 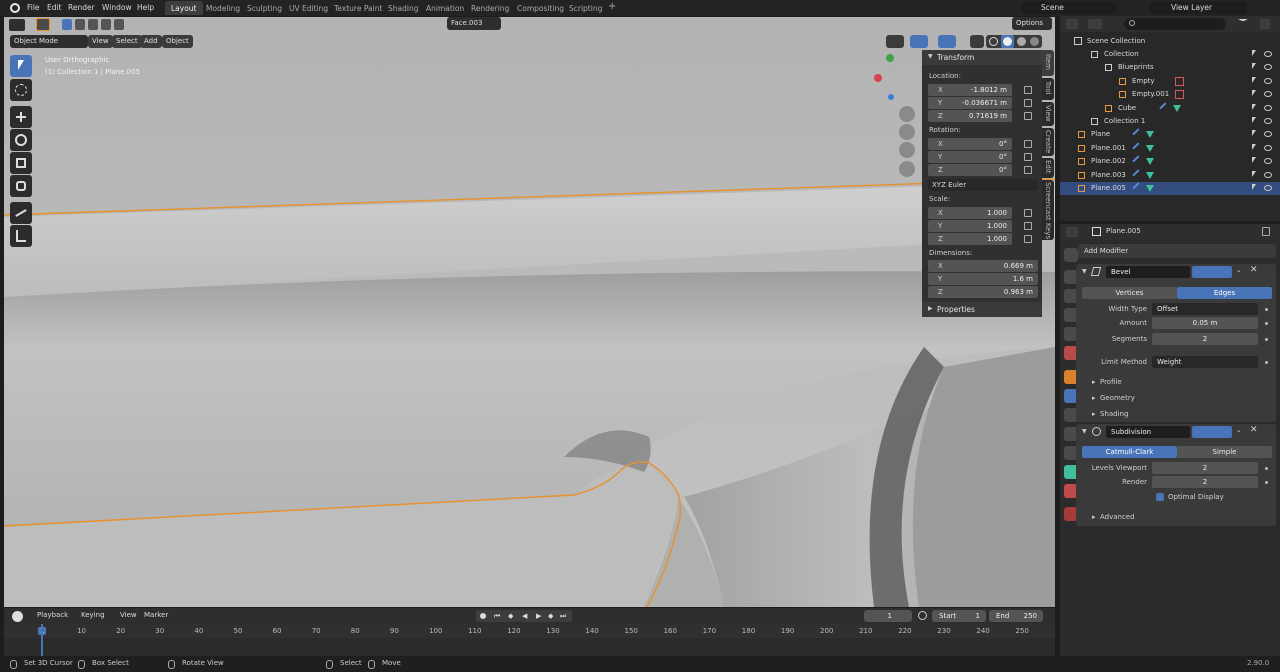 I want to click on remove-modifier-icon: ✕, so click(x=1254, y=270).